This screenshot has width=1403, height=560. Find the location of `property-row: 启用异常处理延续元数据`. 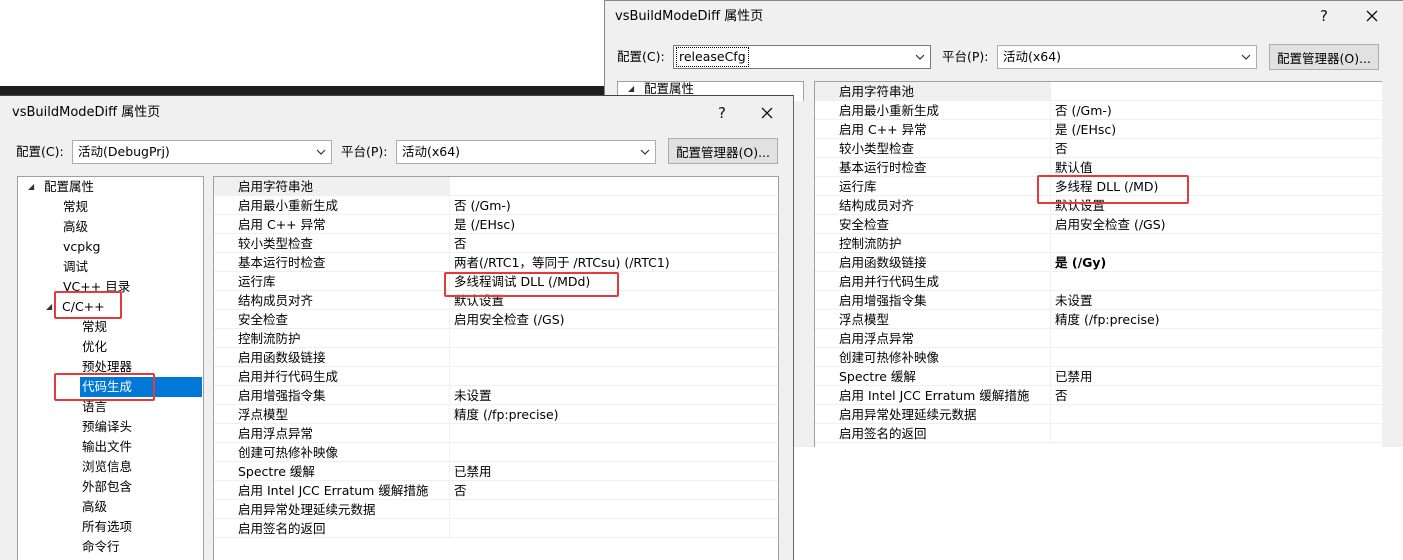

property-row: 启用异常处理延续元数据 is located at coordinates (1098, 414).